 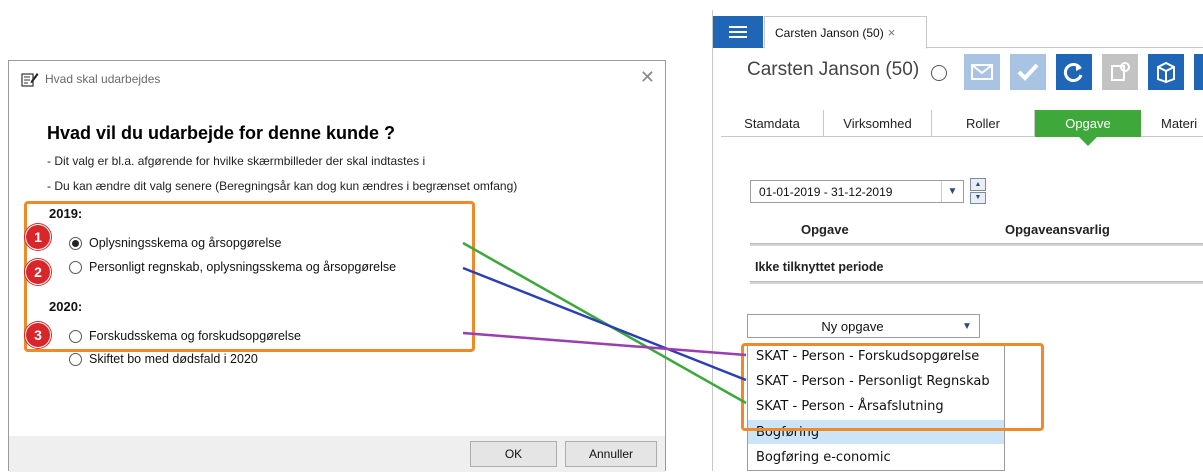 I want to click on customer-status-radio, so click(x=939, y=73).